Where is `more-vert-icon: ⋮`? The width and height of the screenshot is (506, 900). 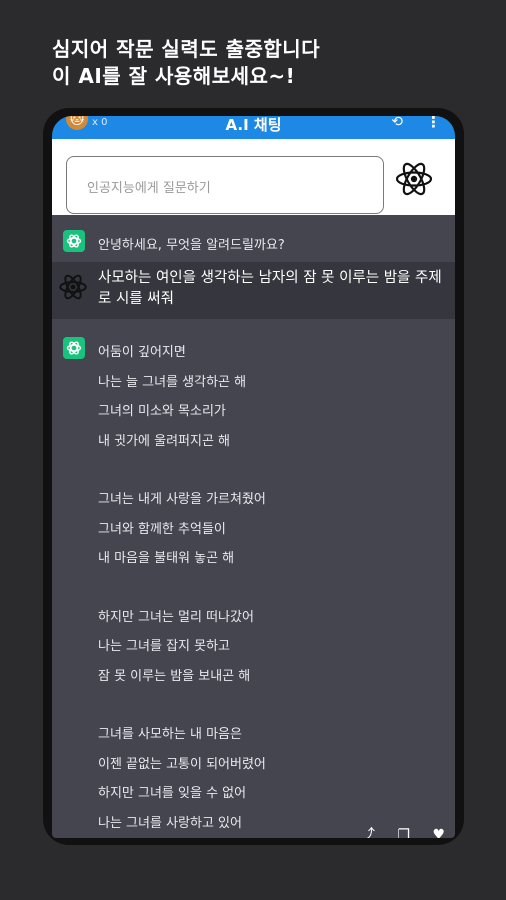 more-vert-icon: ⋮ is located at coordinates (433, 123).